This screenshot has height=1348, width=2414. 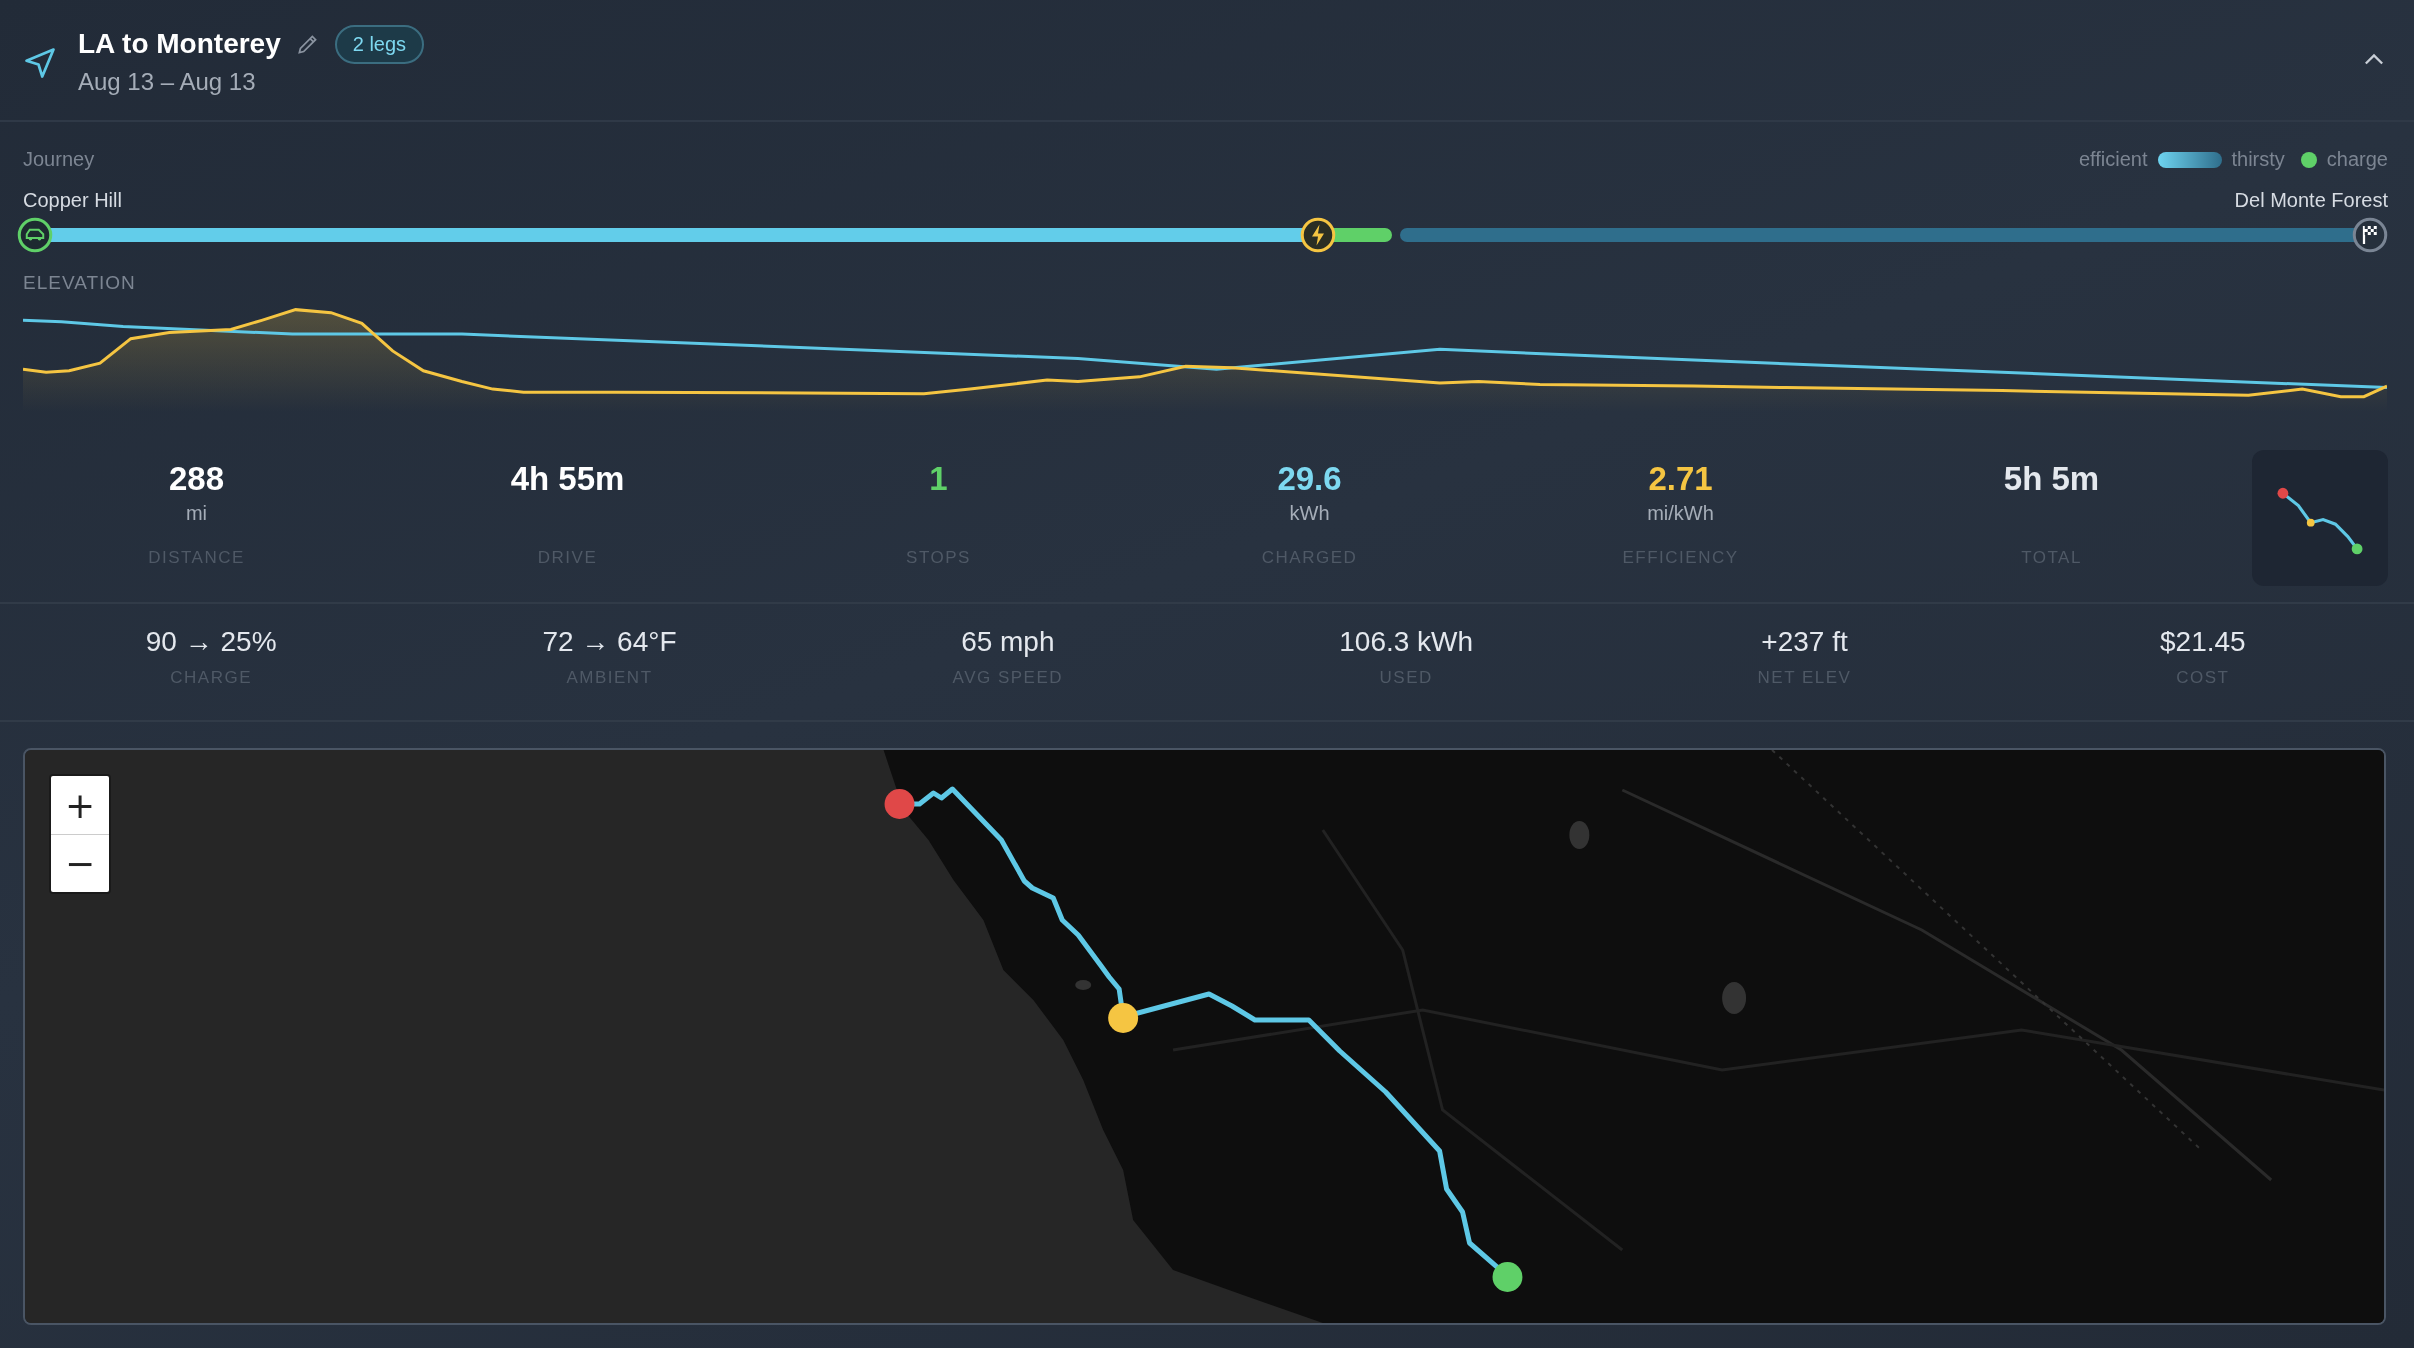 What do you see at coordinates (2311, 200) in the screenshot?
I see `end-location: Del Monte Forest` at bounding box center [2311, 200].